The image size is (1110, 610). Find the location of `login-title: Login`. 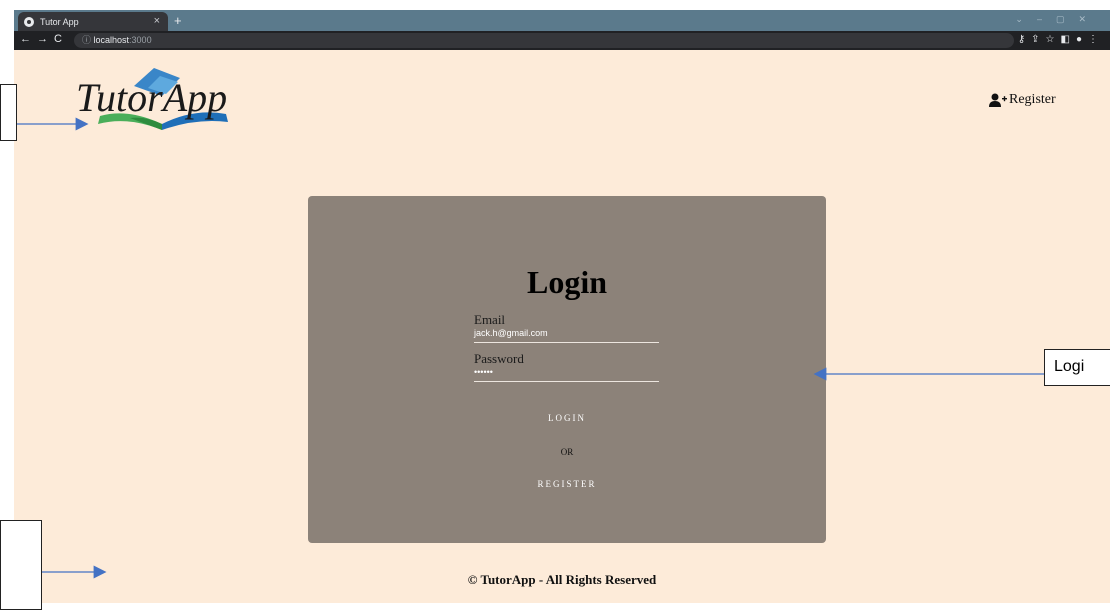

login-title: Login is located at coordinates (567, 282).